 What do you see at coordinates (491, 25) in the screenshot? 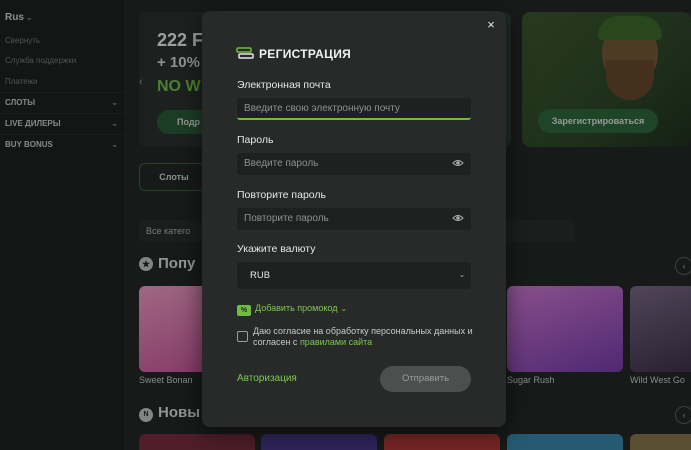
I see `close-button: ×` at bounding box center [491, 25].